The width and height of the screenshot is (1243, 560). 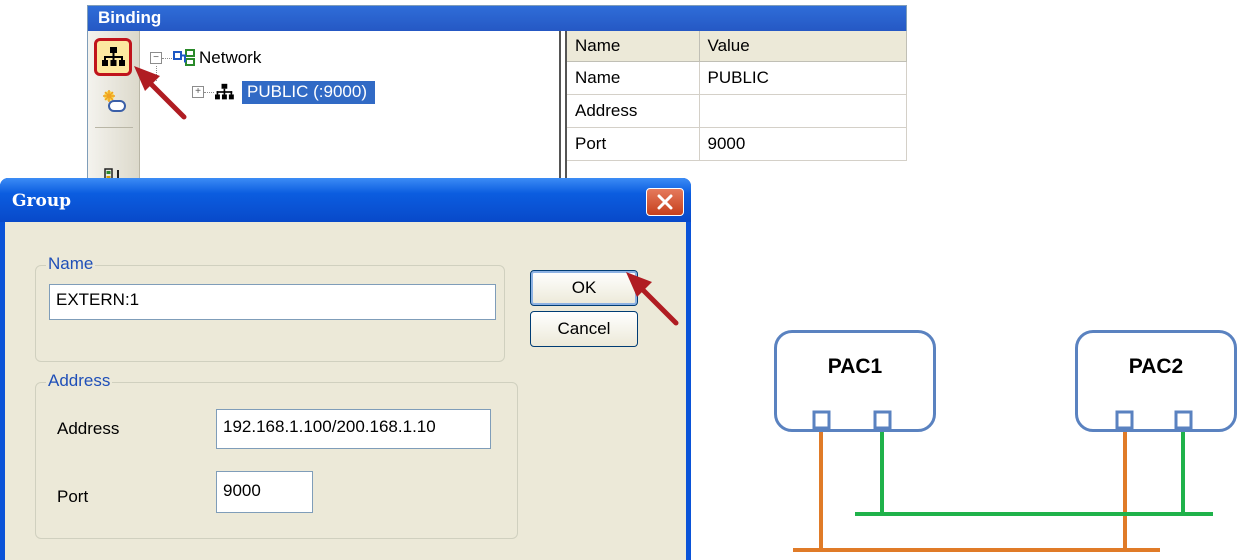 I want to click on tree-label-network: Network, so click(x=230, y=57).